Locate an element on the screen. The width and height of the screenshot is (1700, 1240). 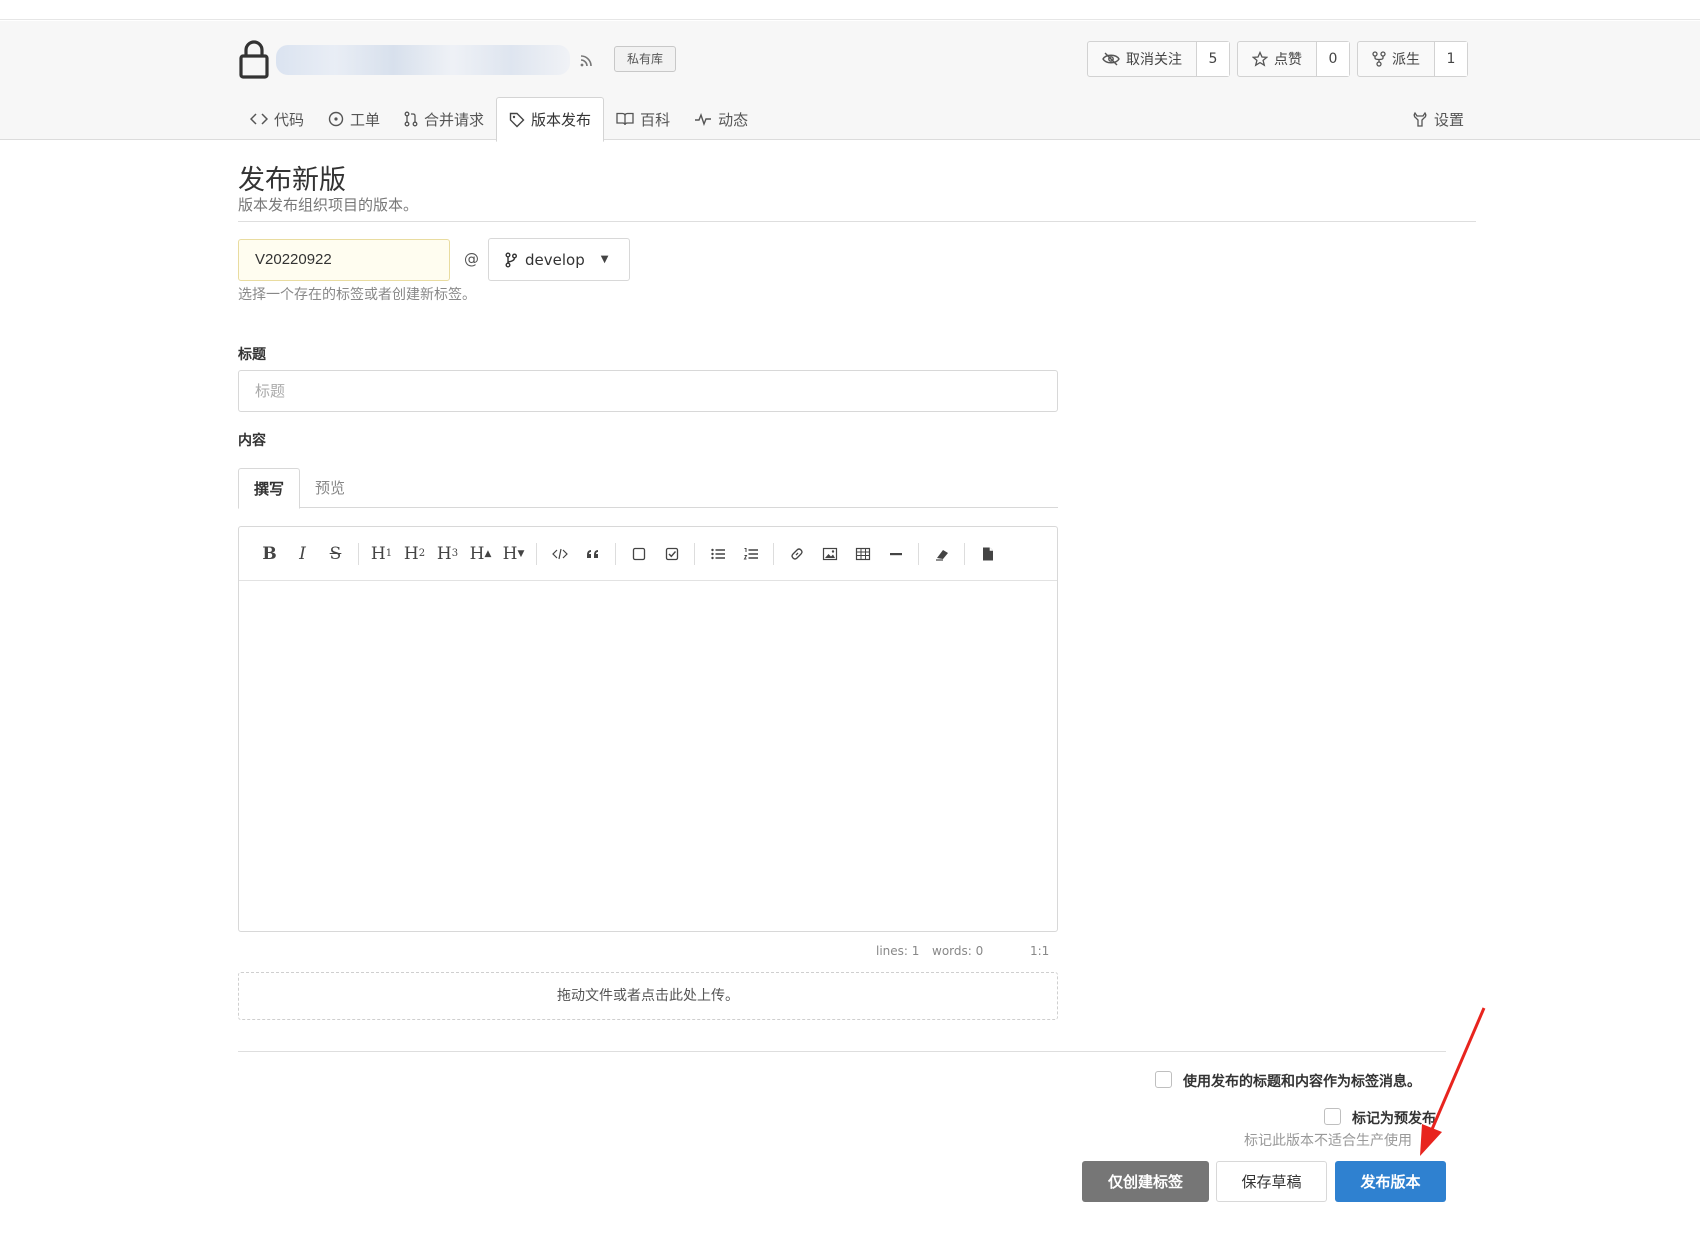
release-title-input: 标题 is located at coordinates (648, 391).